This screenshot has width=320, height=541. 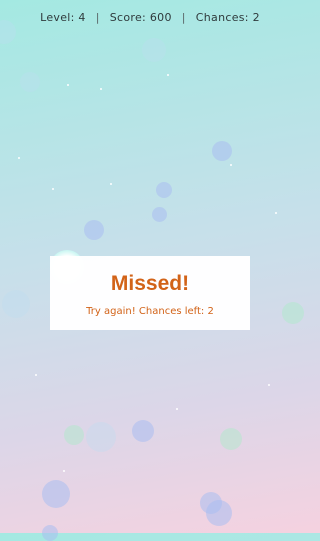 I want to click on dialog-title: Missed!, so click(x=150, y=283).